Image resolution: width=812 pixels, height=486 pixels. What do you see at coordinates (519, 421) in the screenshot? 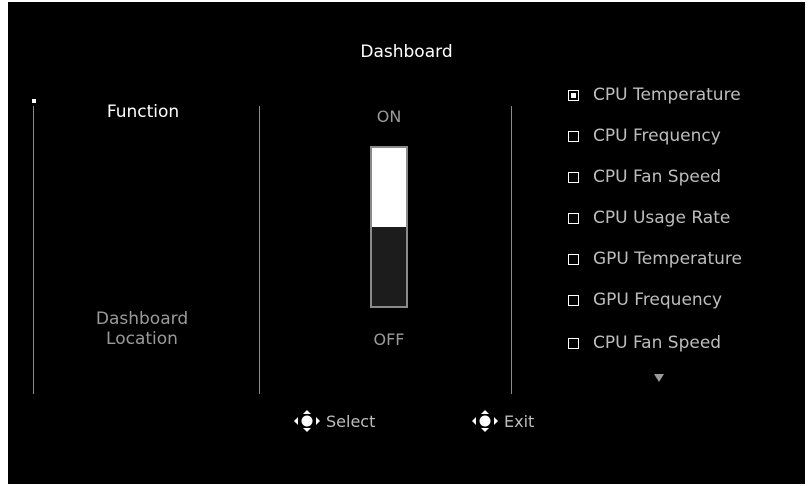
I see `hint-exit-label: Exit` at bounding box center [519, 421].